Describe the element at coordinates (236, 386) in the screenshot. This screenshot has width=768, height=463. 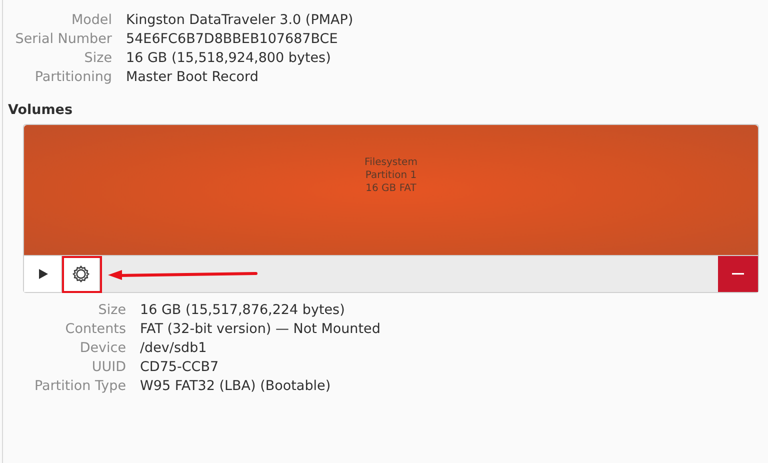
I see `field-value: W95 FAT32 (LBA) (Bootable)` at that location.